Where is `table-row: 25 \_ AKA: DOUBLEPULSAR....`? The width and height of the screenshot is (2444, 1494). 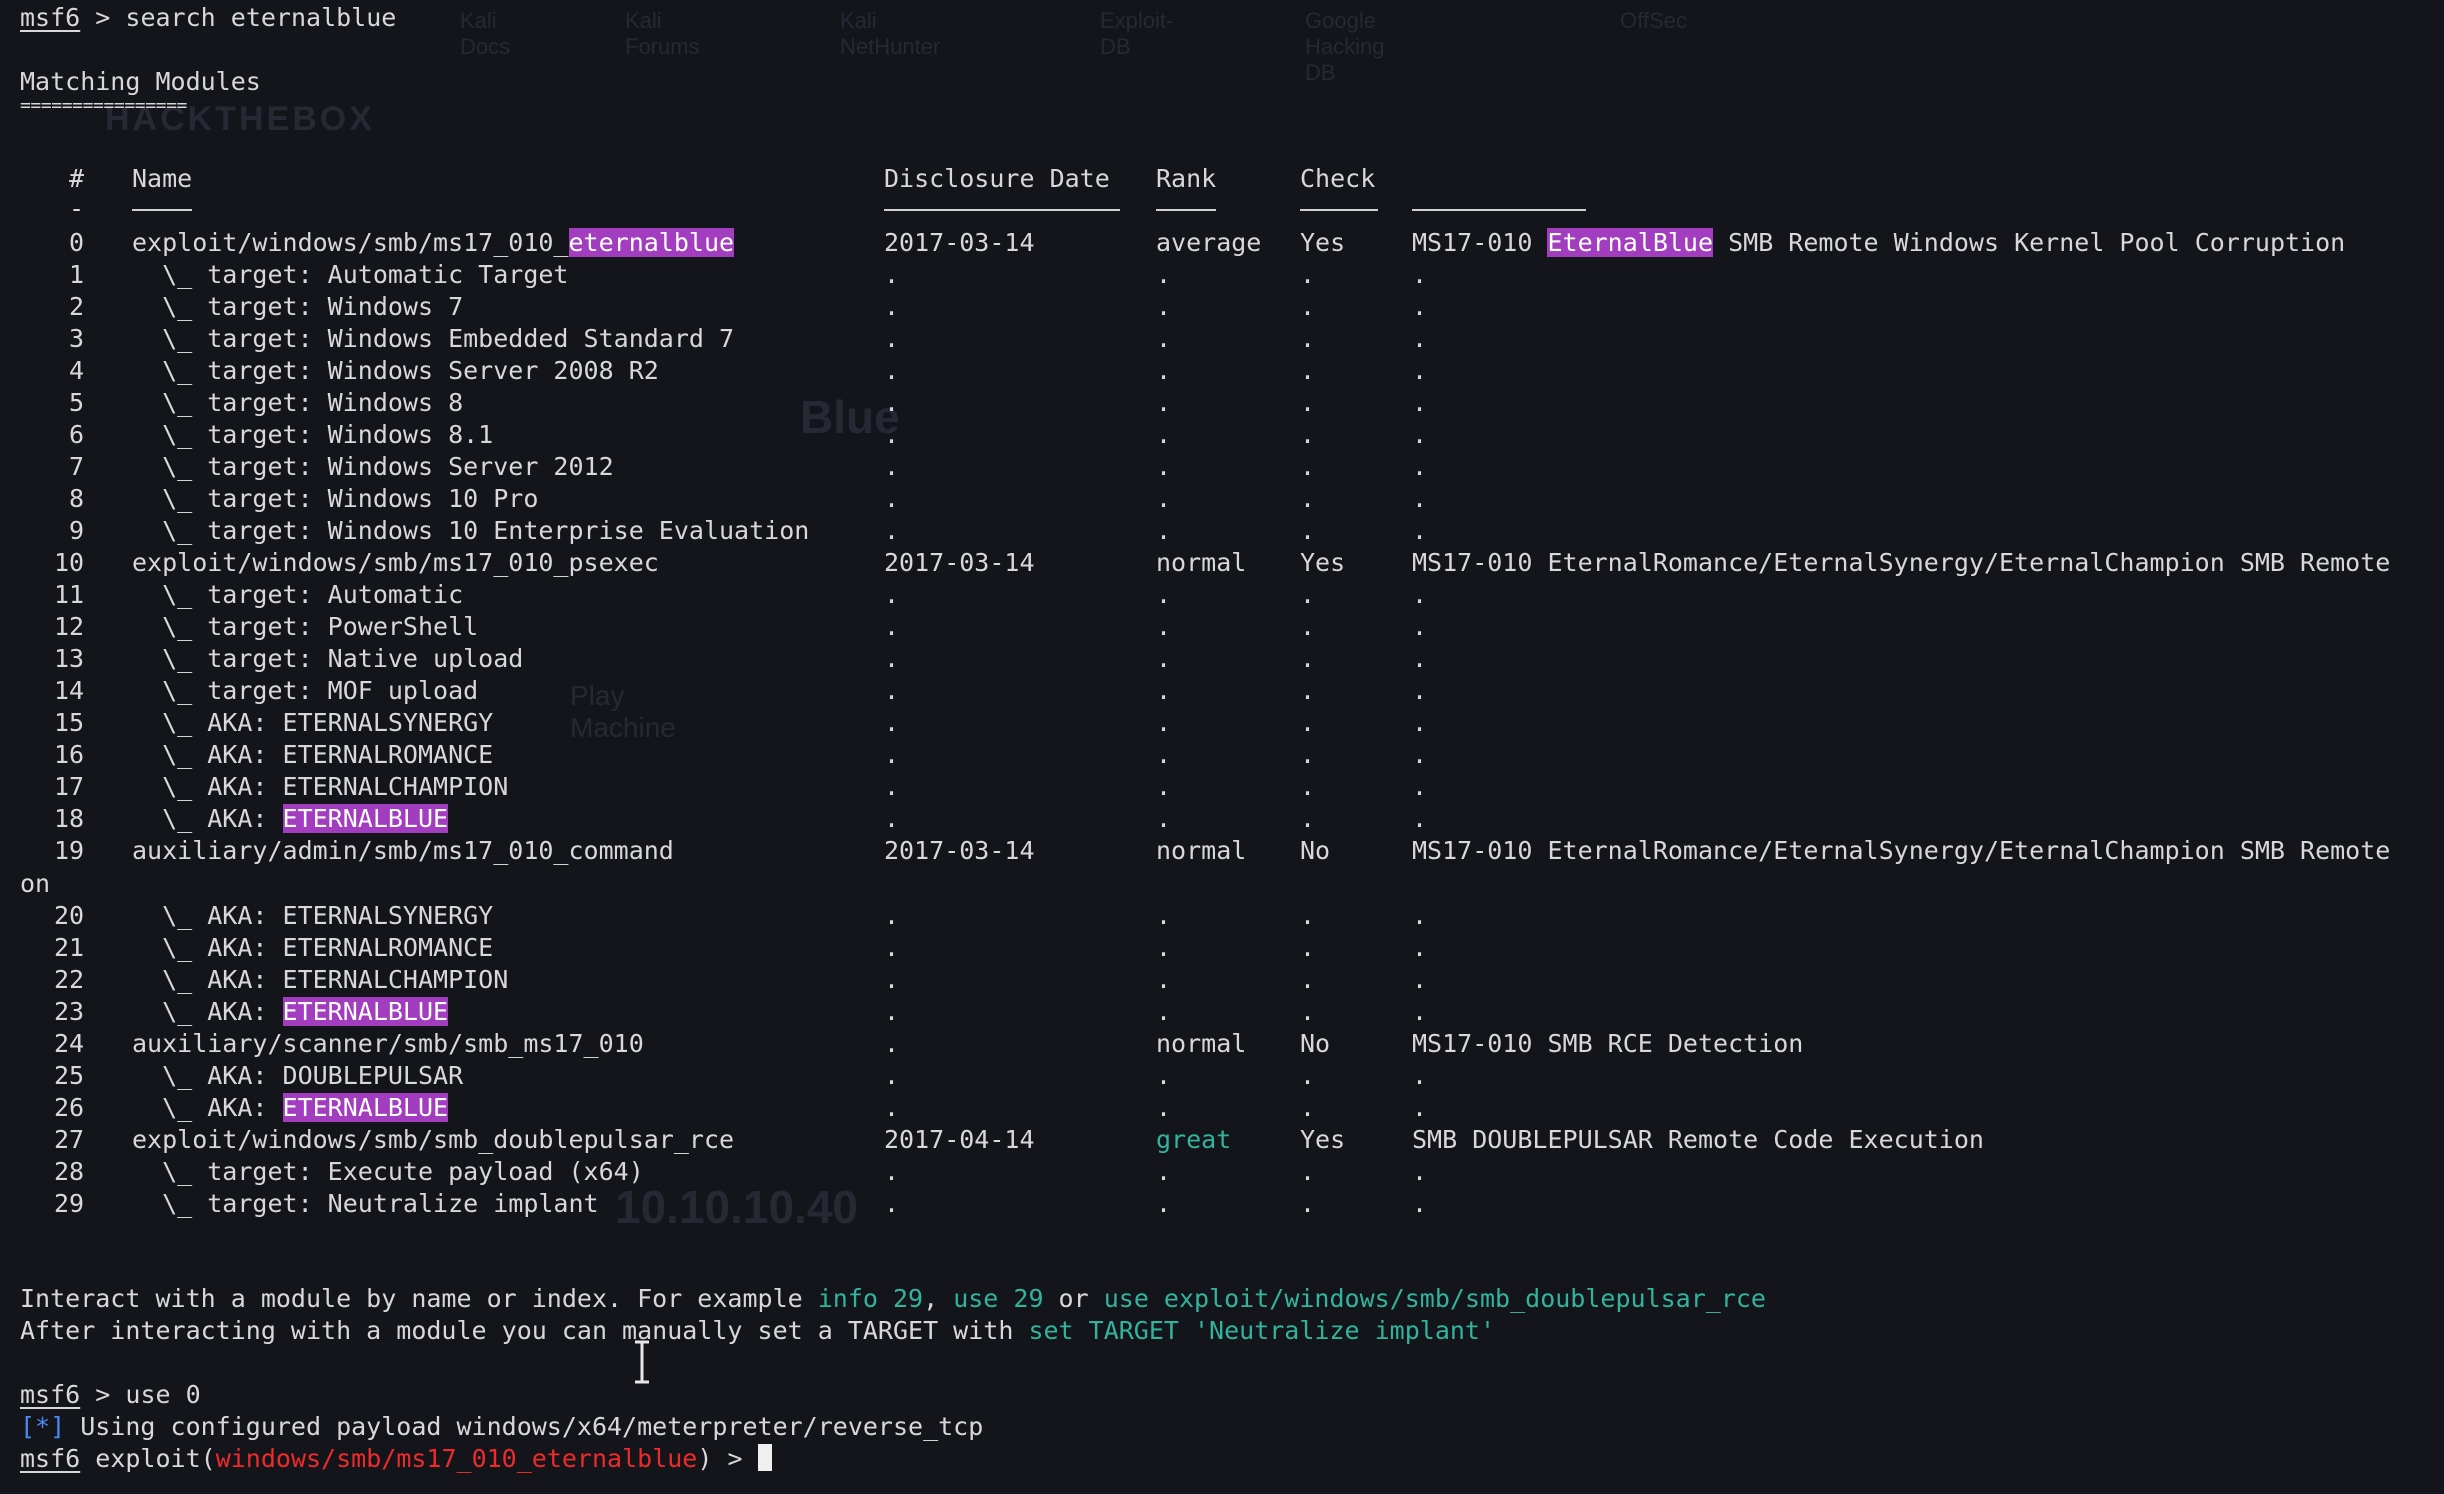 table-row: 25 \_ AKA: DOUBLEPULSAR.... is located at coordinates (1222, 1076).